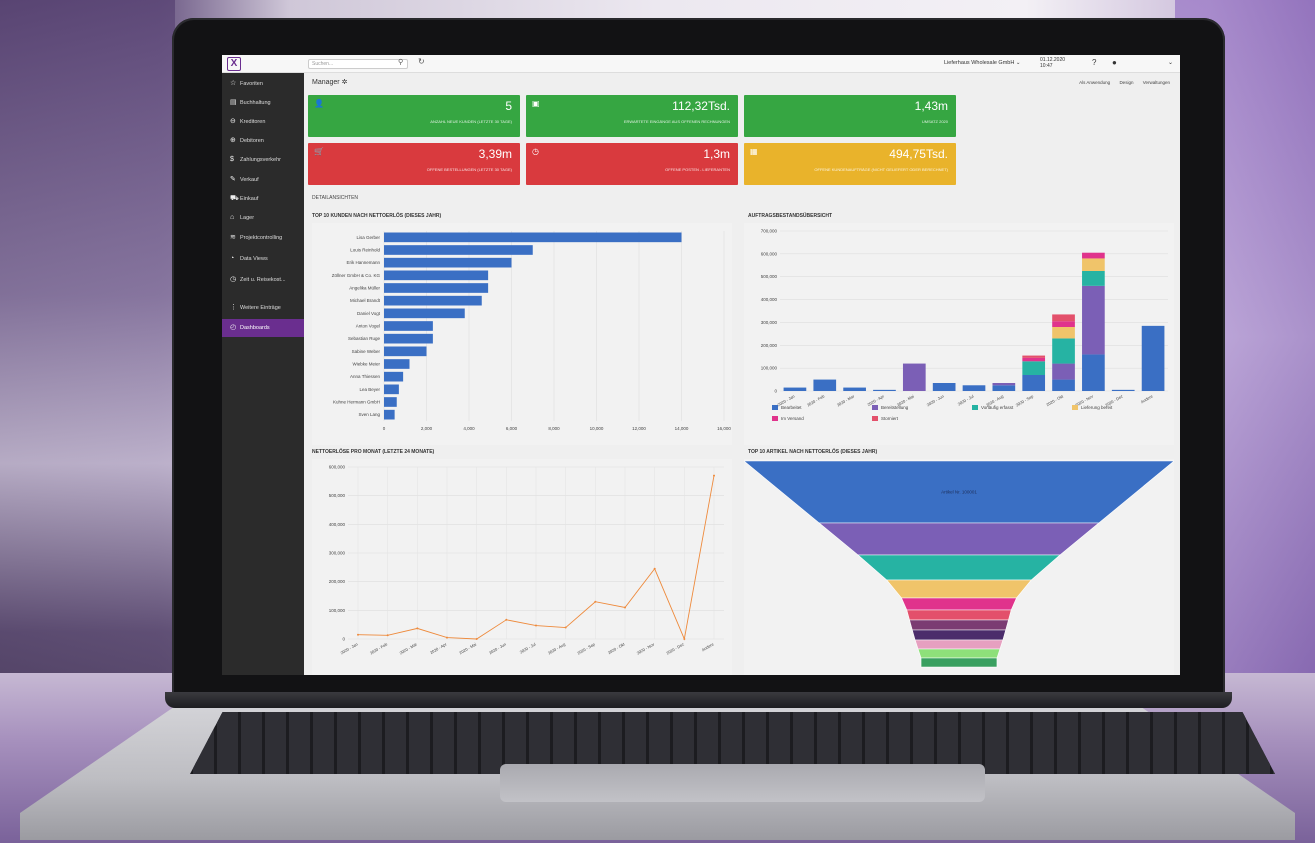 This screenshot has height=843, width=1315. I want to click on y-tick-label: 500,000, so click(337, 495).